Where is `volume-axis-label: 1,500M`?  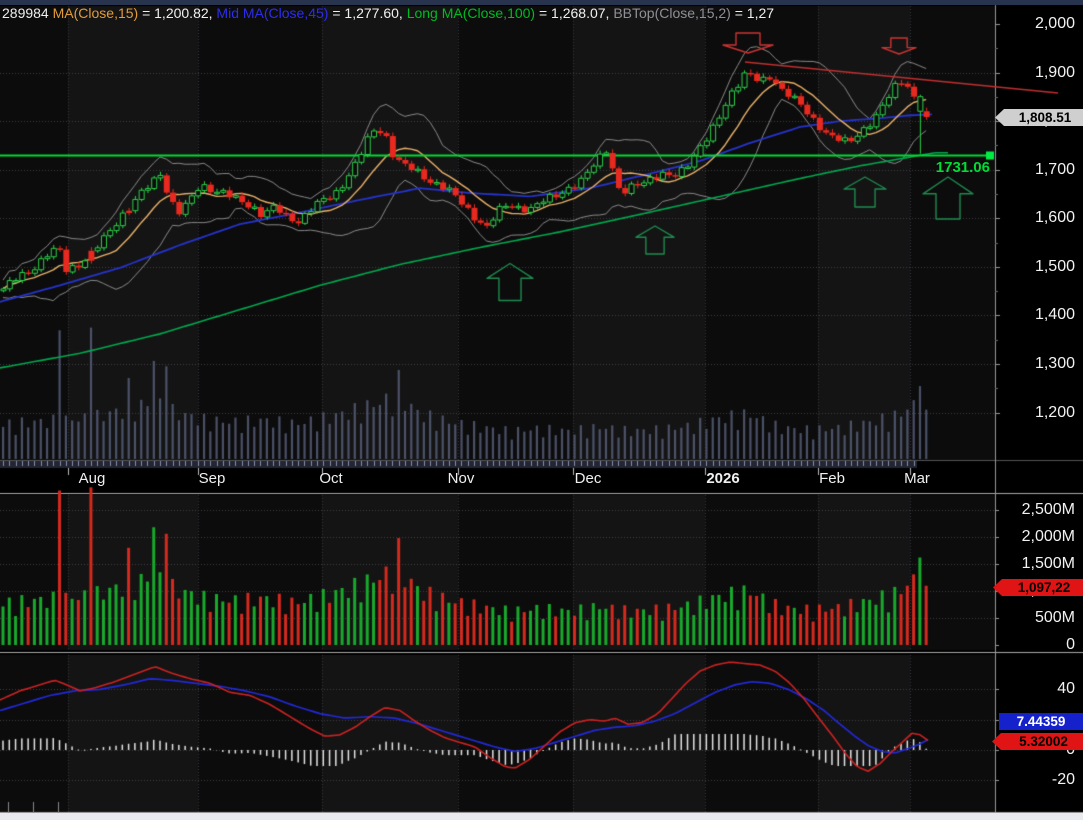 volume-axis-label: 1,500M is located at coordinates (1048, 563).